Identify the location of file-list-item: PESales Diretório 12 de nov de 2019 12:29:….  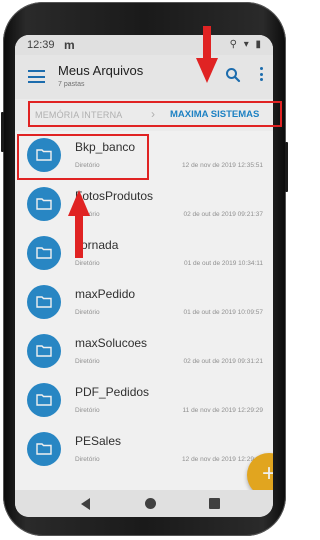
(144, 449).